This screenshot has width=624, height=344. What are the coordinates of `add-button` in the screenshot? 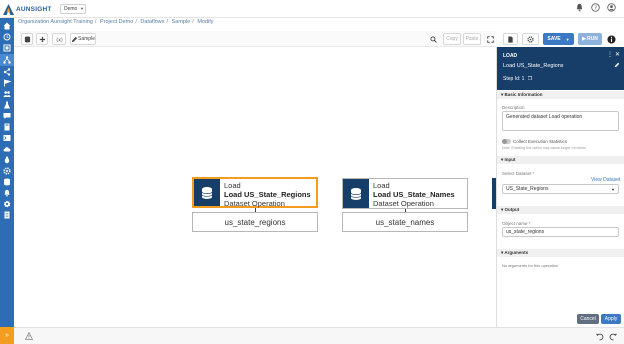 It's located at (42, 39).